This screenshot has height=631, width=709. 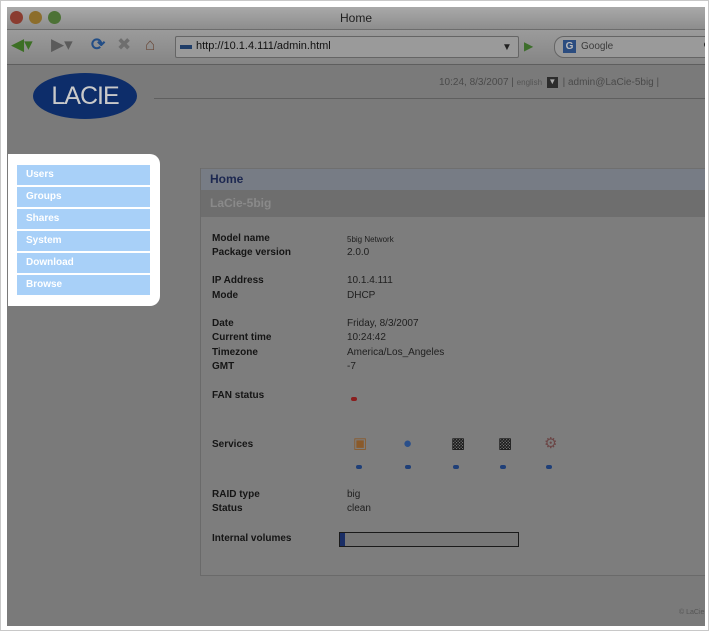 What do you see at coordinates (263, 46) in the screenshot?
I see `address-text: http://10.1.4.111/admin.html` at bounding box center [263, 46].